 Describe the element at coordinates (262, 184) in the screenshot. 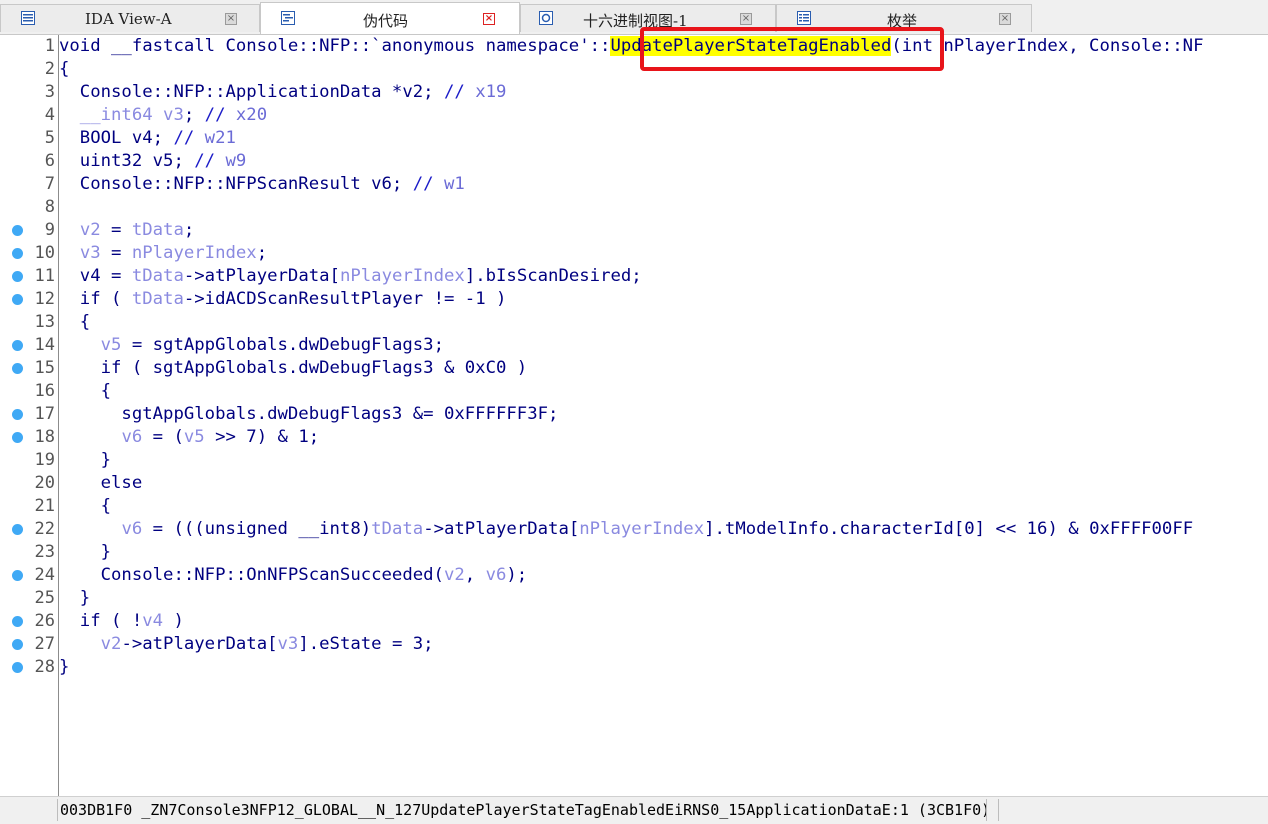

I see `code-text: Console::NFP::NFPScanResult v6; // w1` at that location.